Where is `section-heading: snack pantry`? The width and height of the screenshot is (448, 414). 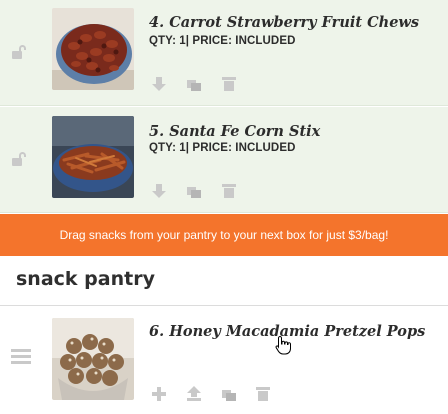 section-heading: snack pantry is located at coordinates (85, 279).